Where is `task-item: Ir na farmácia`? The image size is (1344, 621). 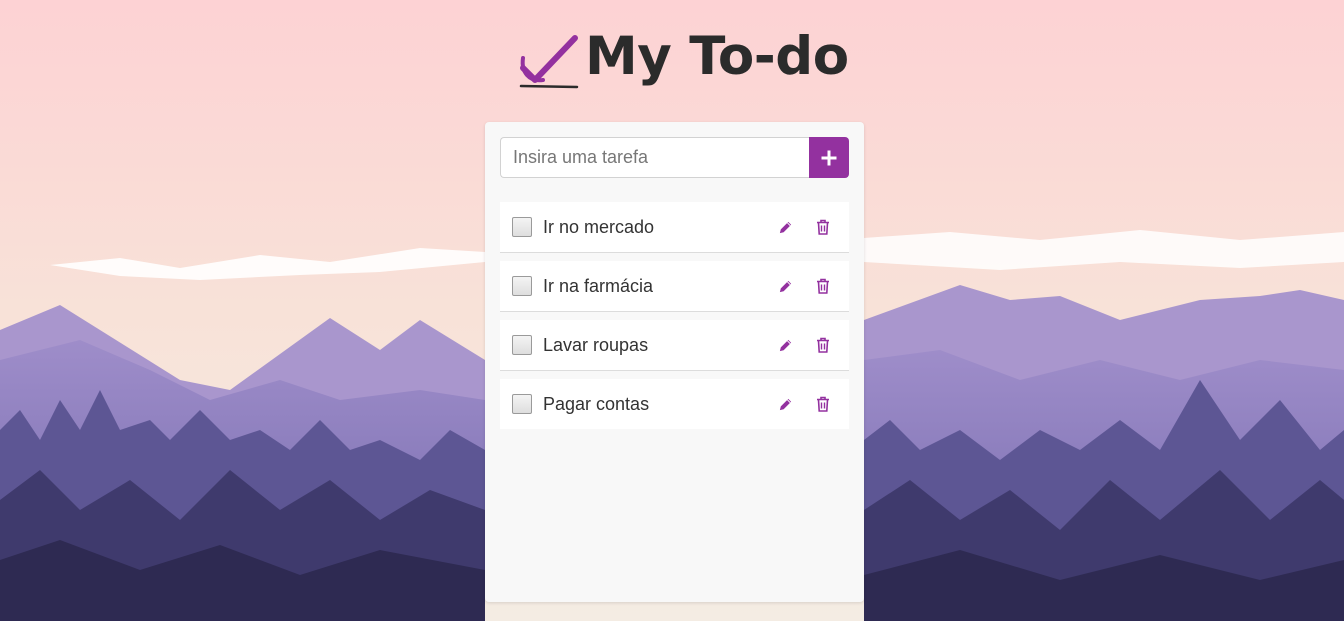
task-item: Ir na farmácia is located at coordinates (674, 286).